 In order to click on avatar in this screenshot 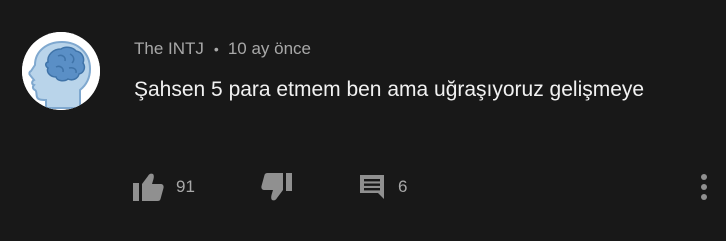, I will do `click(61, 71)`.